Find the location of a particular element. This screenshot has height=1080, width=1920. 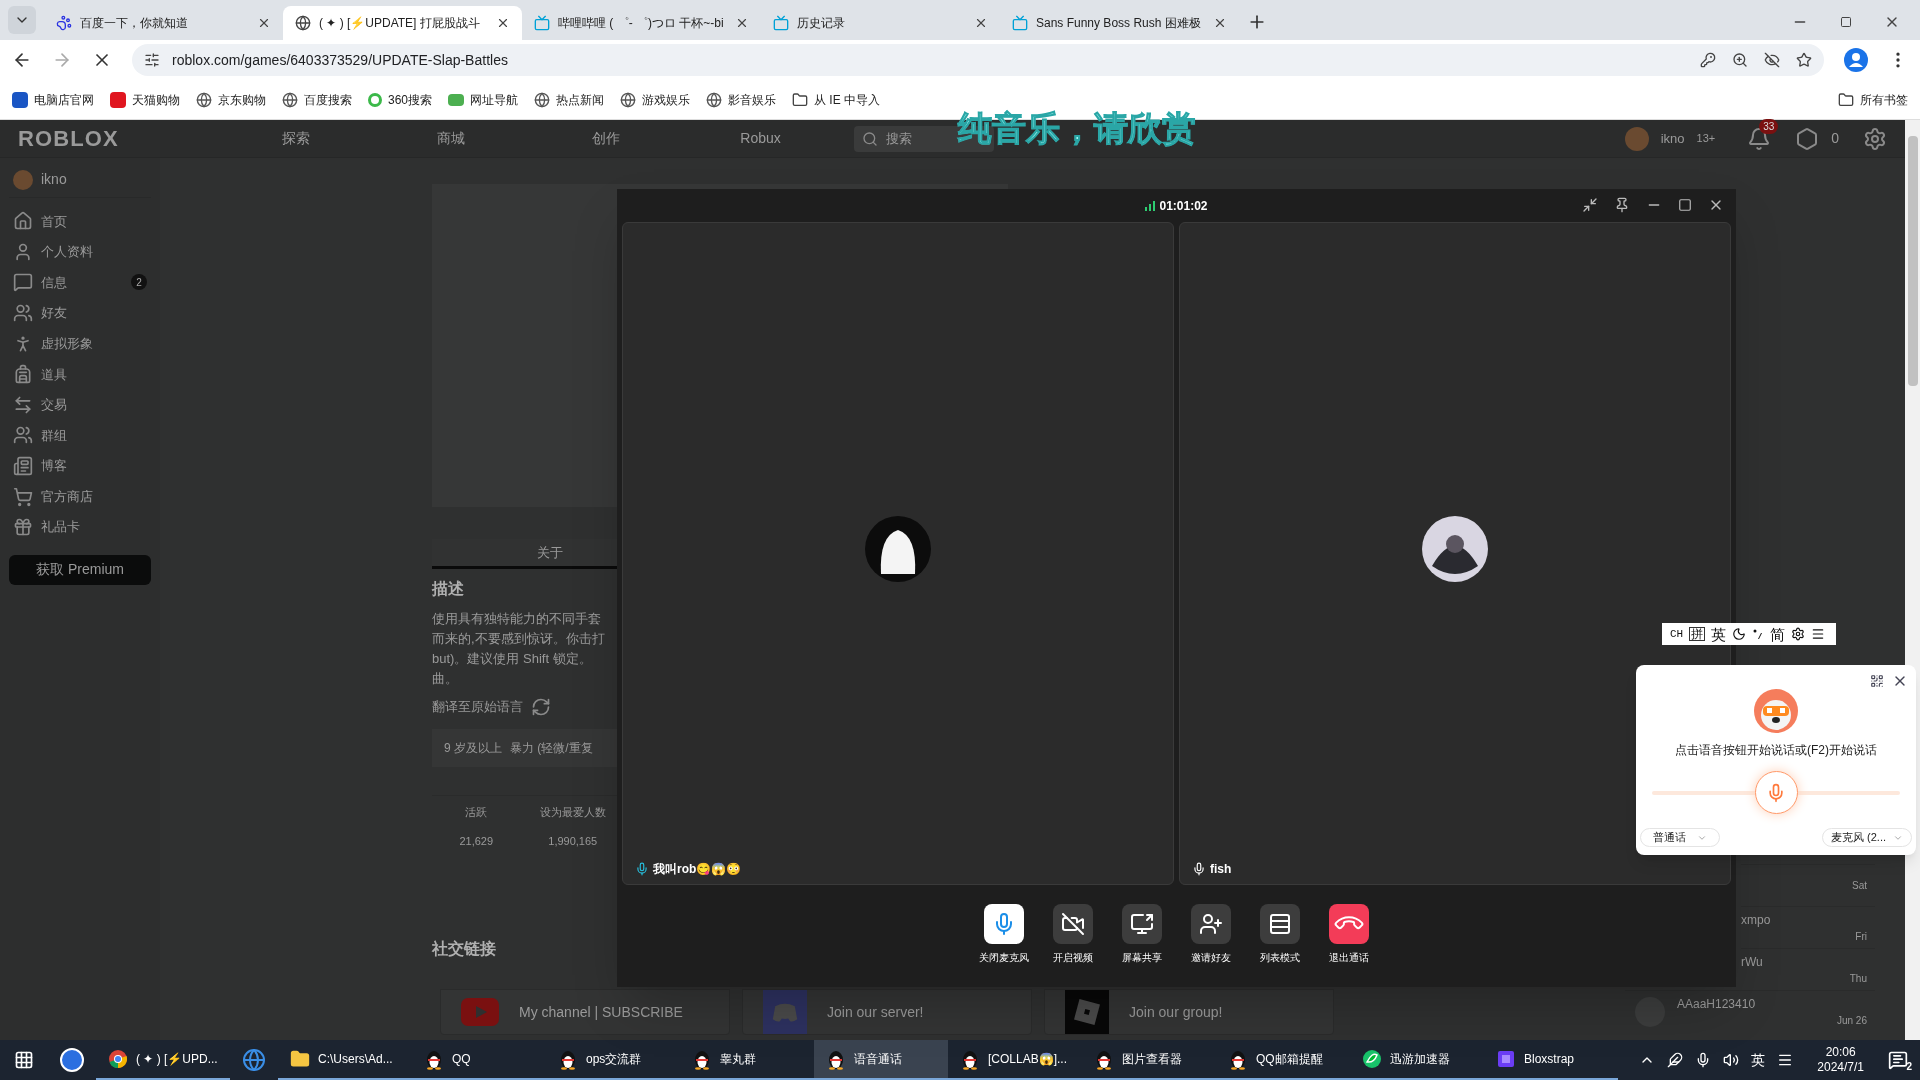

taskbar-item: QQ邮箱提醒 is located at coordinates (1283, 1060).